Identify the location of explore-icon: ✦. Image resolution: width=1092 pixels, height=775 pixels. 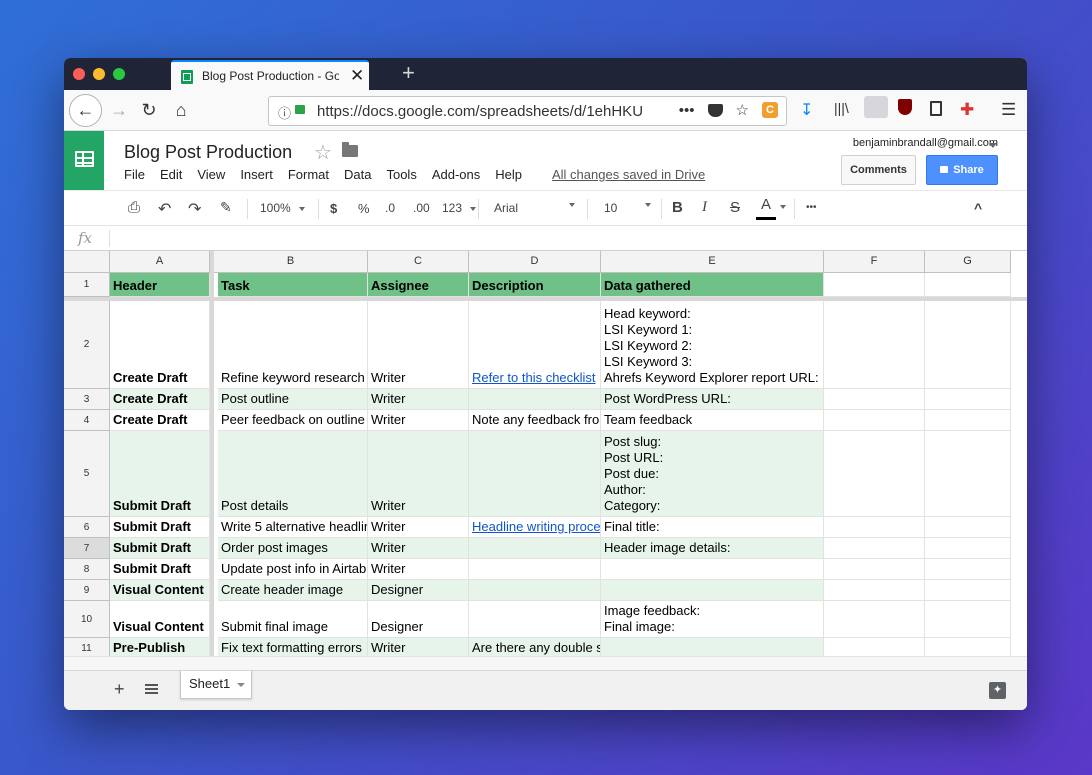
(997, 690).